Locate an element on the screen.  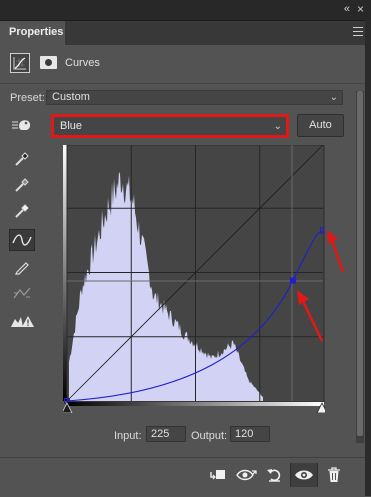
black-point-eyedropper-icon is located at coordinates (22, 159).